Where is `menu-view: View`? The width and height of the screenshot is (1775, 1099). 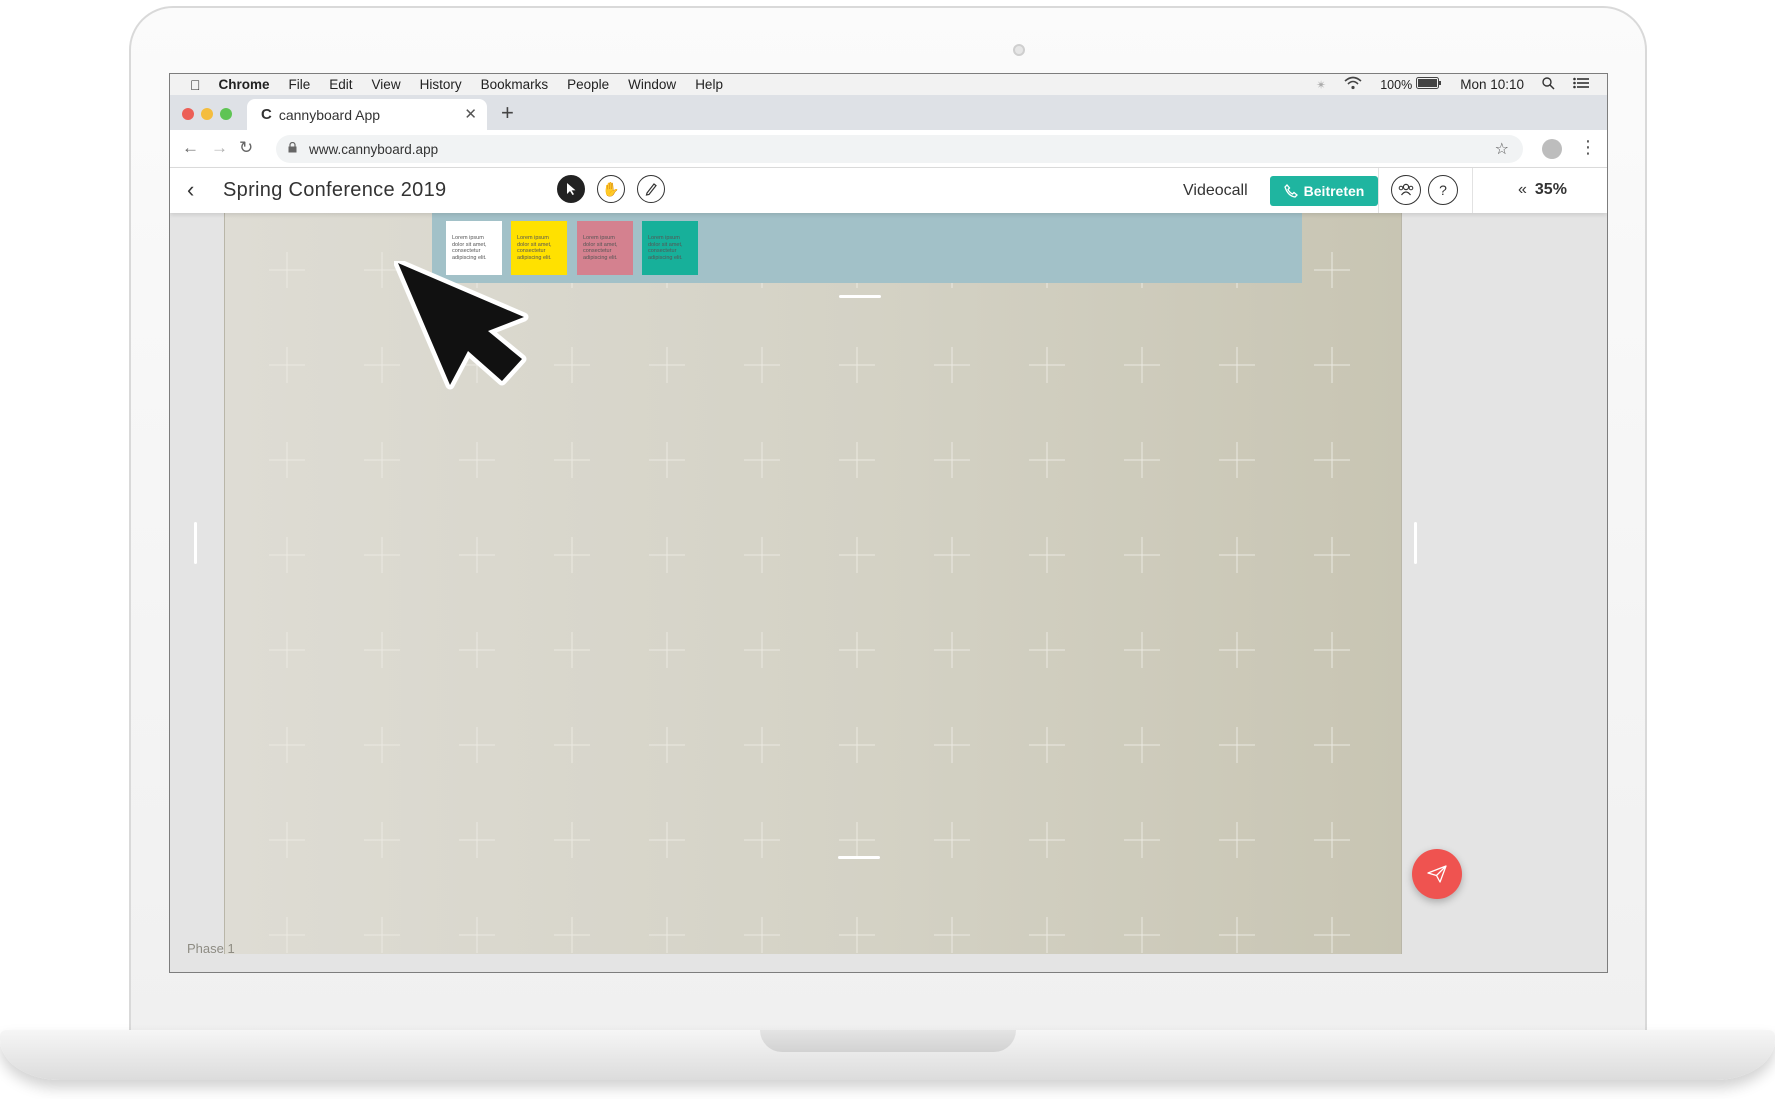
menu-view: View is located at coordinates (386, 84).